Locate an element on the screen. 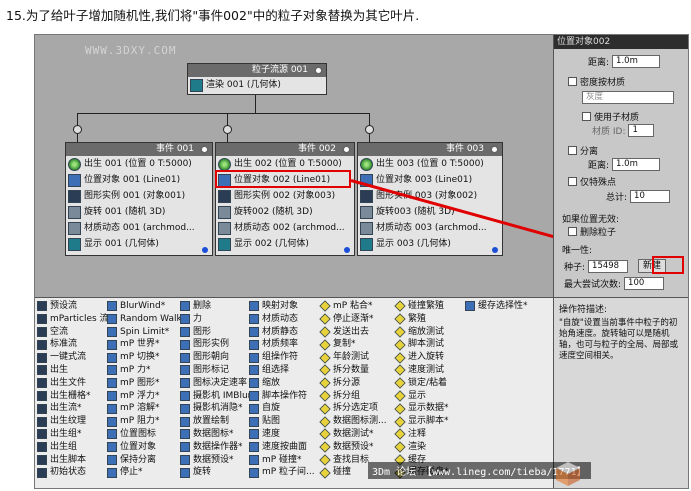 The image size is (691, 491). depot-item: 放置绘制 is located at coordinates (217, 421).